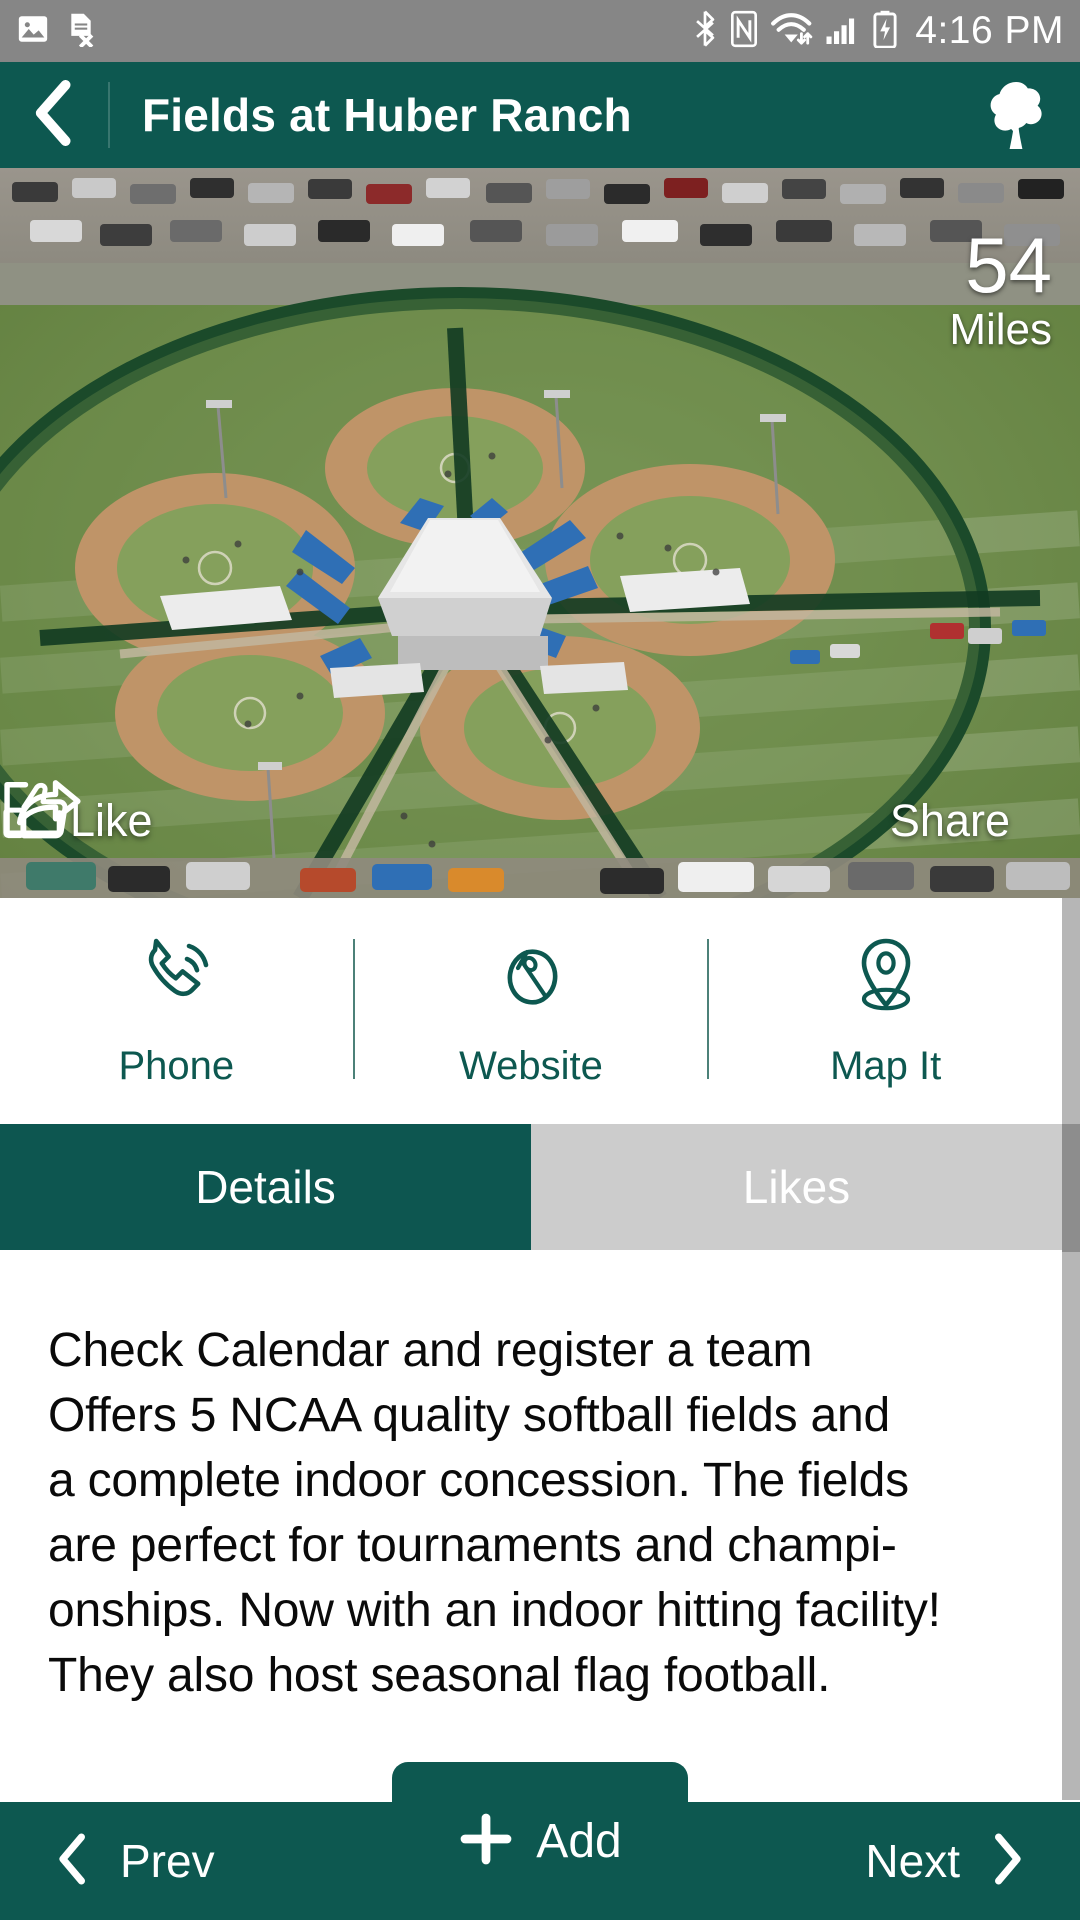  I want to click on prev-label: Prev, so click(167, 1861).